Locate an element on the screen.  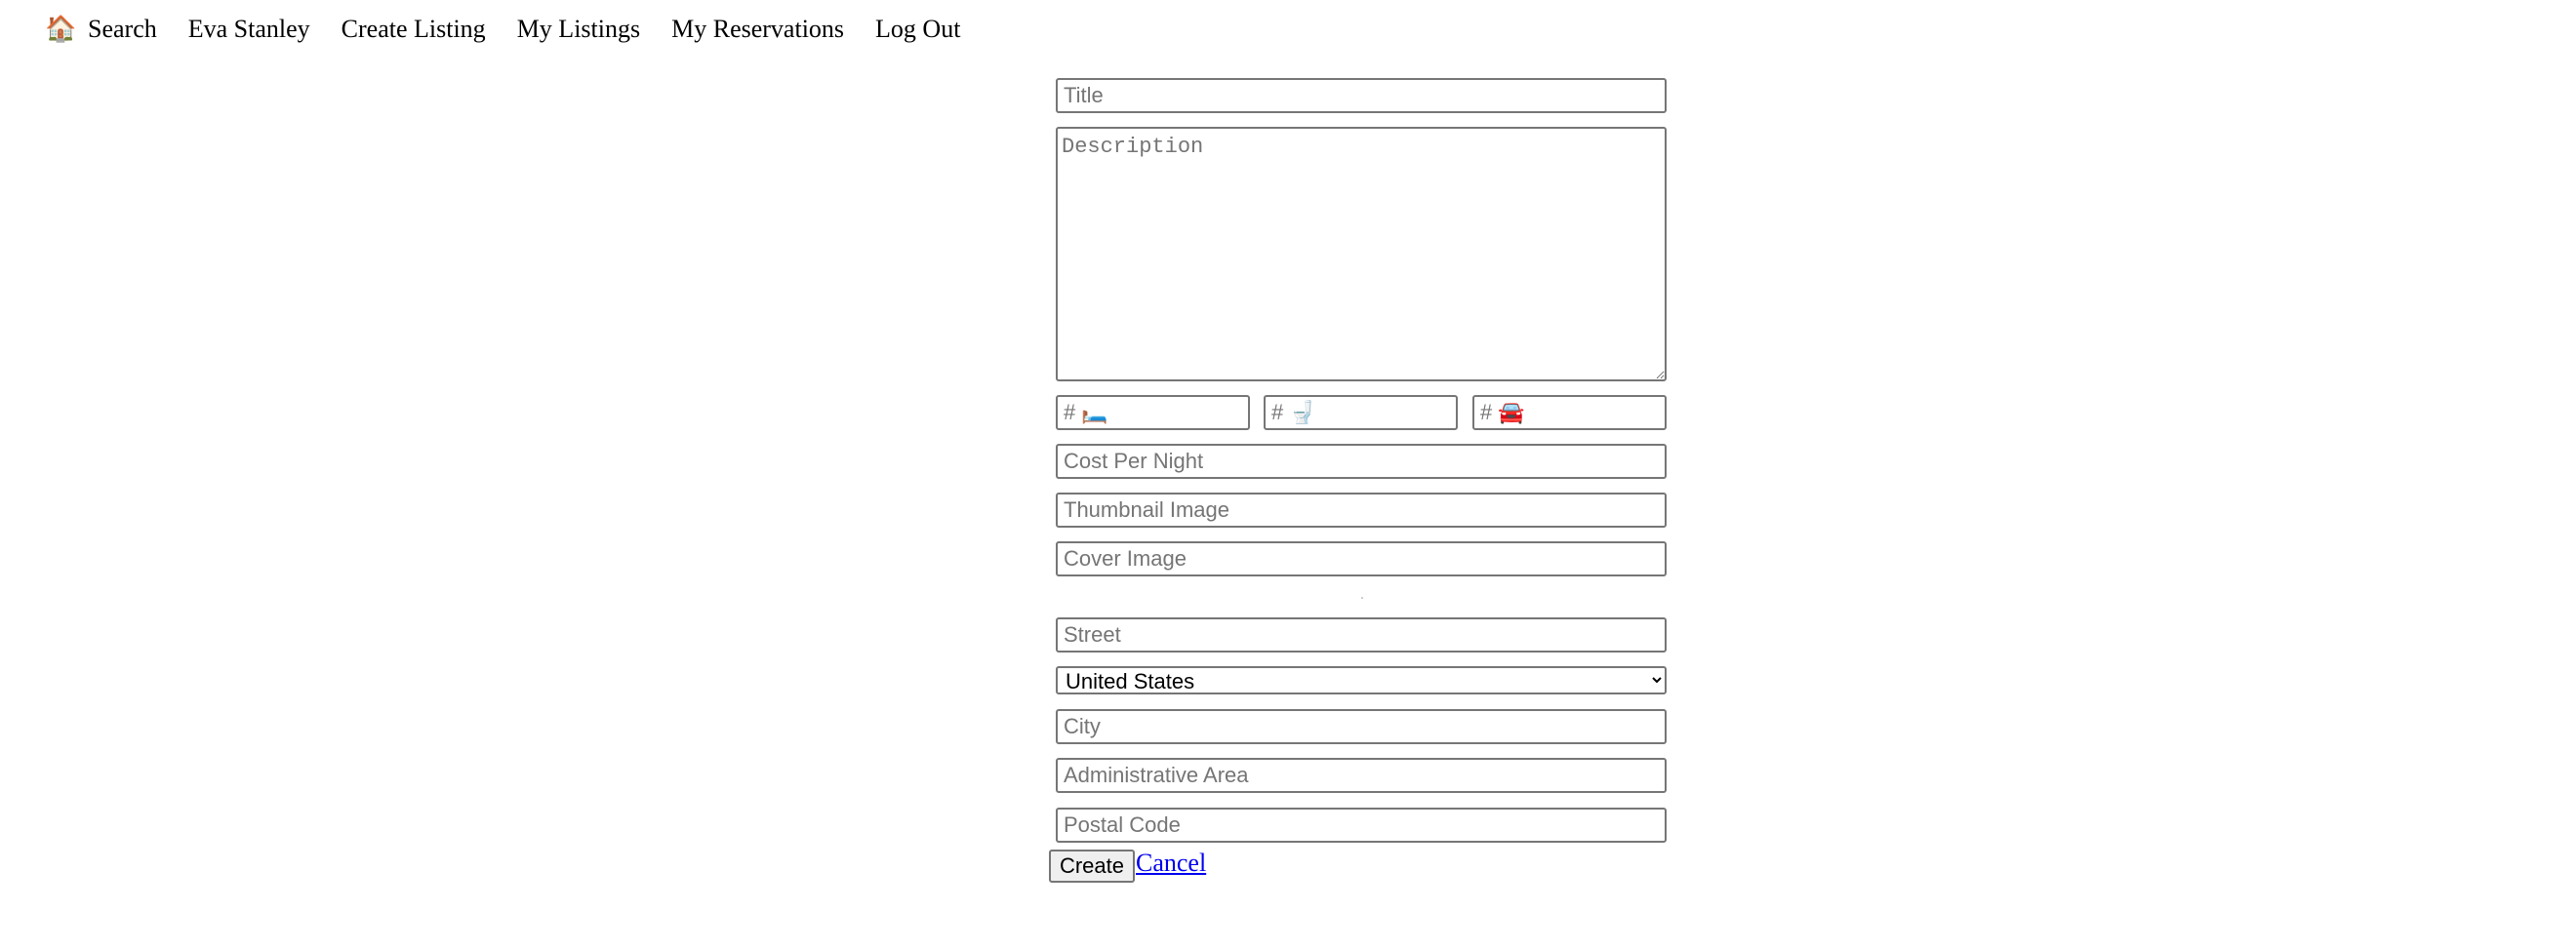
thumbnail-image-input is located at coordinates (1361, 510).